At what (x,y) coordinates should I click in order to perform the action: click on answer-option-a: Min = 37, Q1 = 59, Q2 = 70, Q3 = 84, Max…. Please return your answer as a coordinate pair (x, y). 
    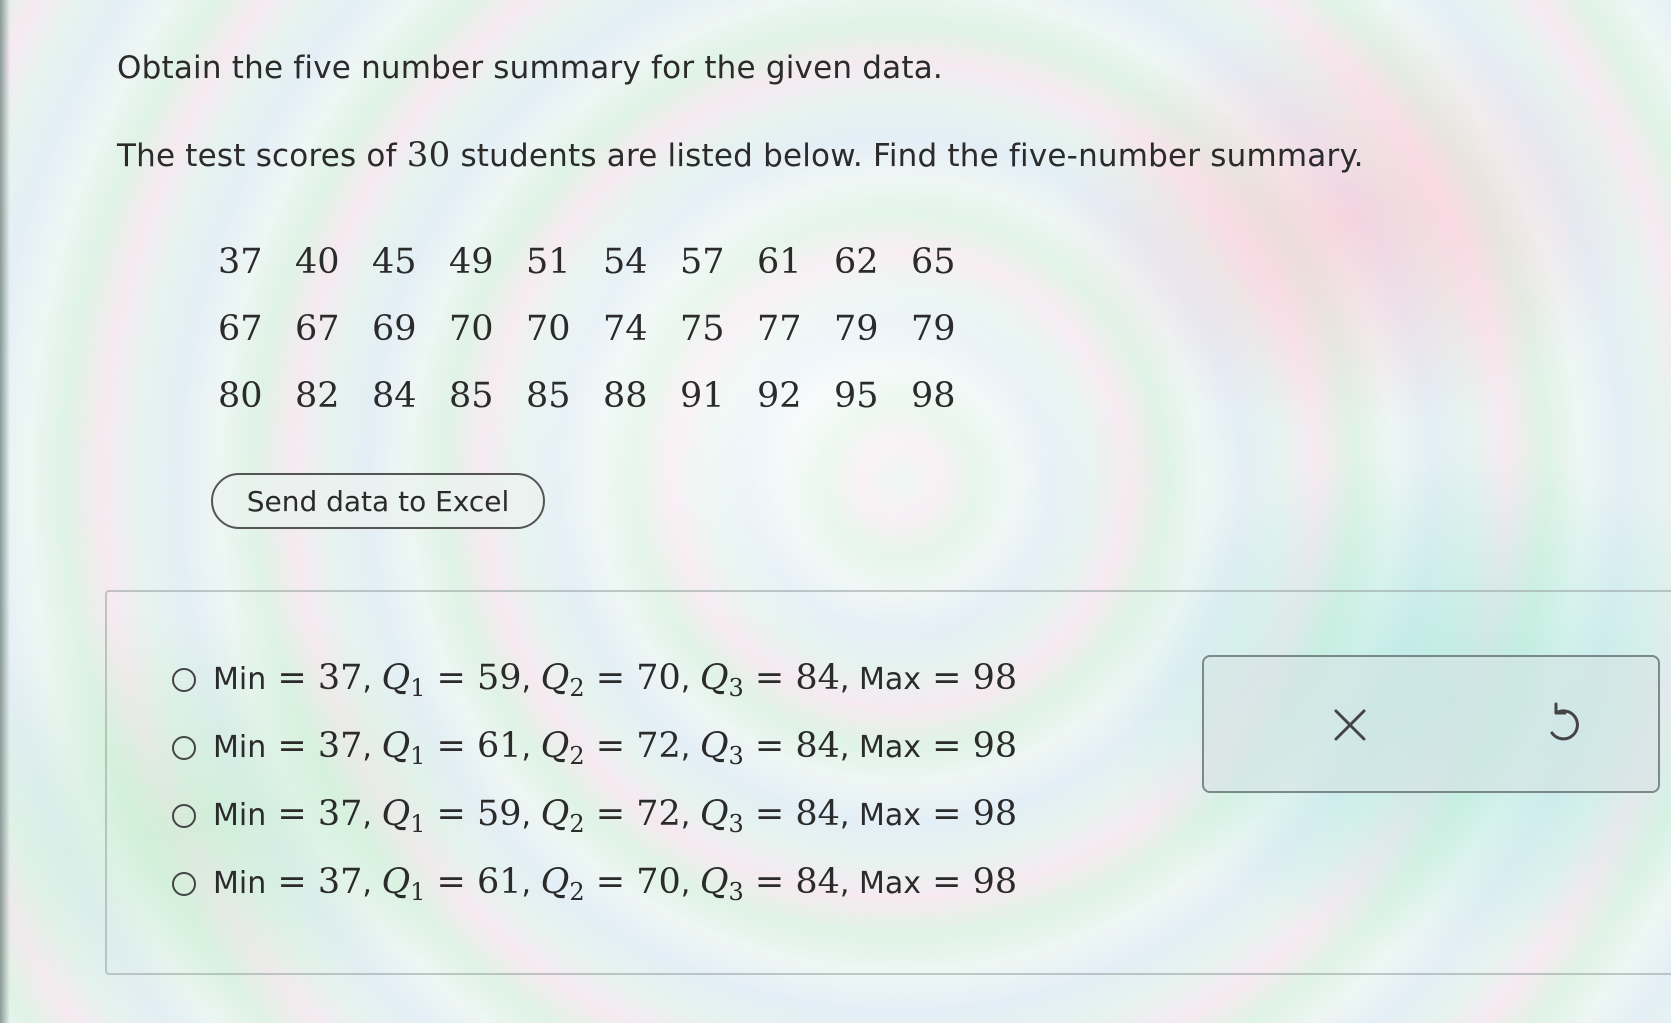
    Looking at the image, I should click on (594, 680).